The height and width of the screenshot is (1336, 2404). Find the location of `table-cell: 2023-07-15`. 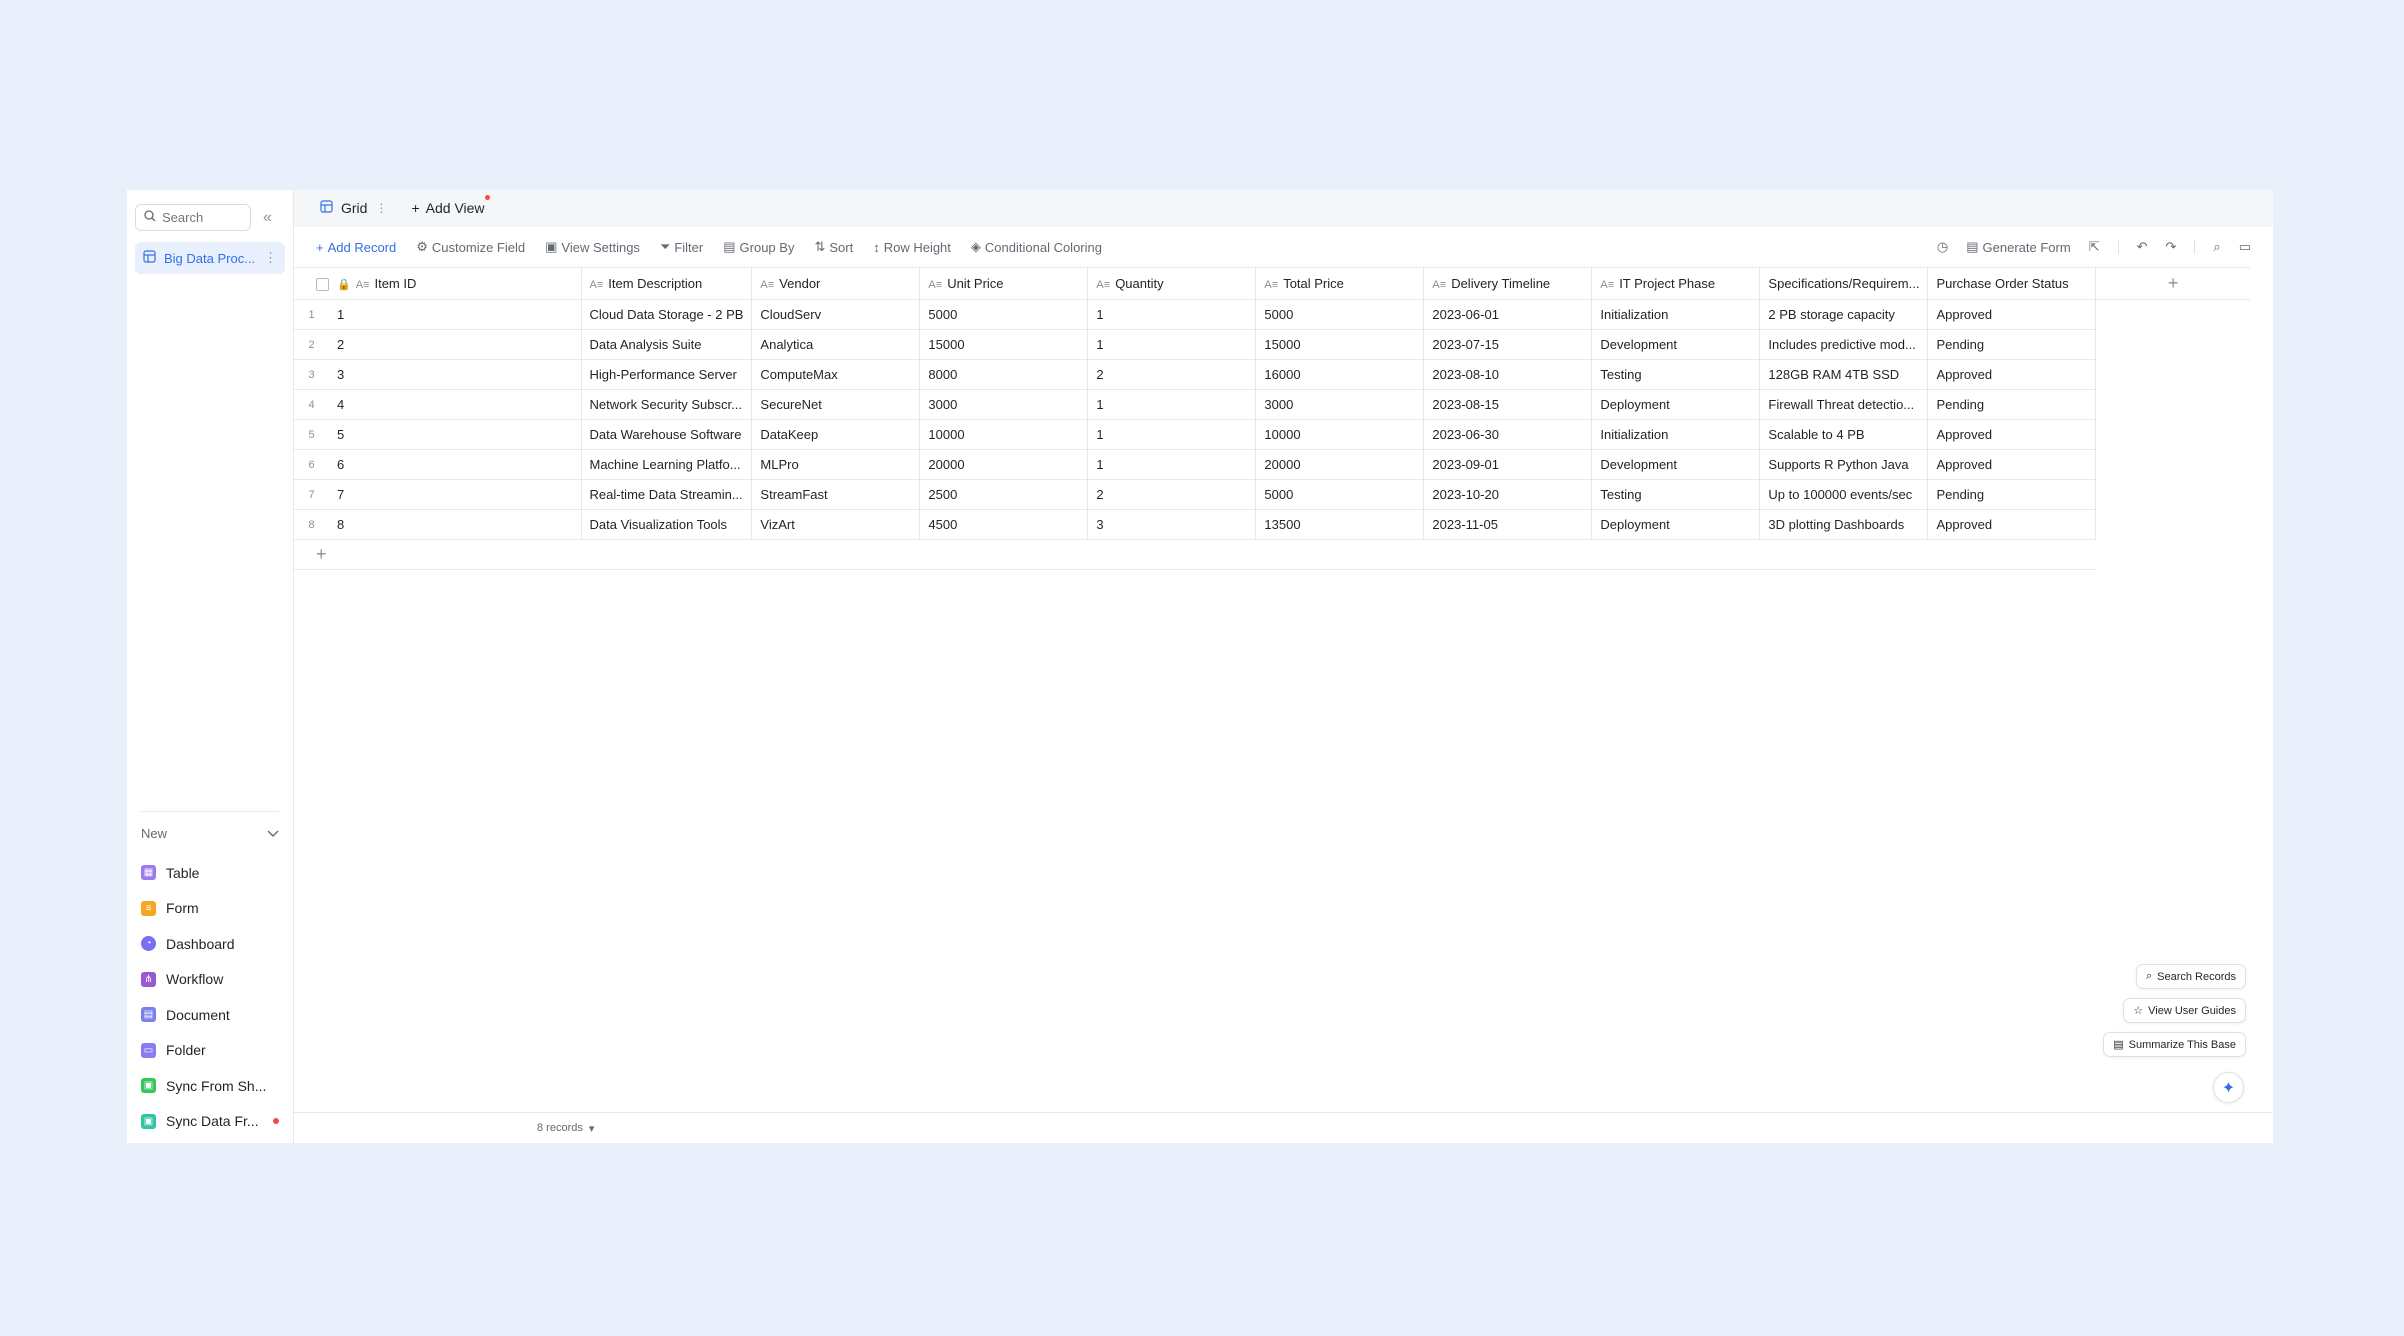

table-cell: 2023-07-15 is located at coordinates (1508, 344).